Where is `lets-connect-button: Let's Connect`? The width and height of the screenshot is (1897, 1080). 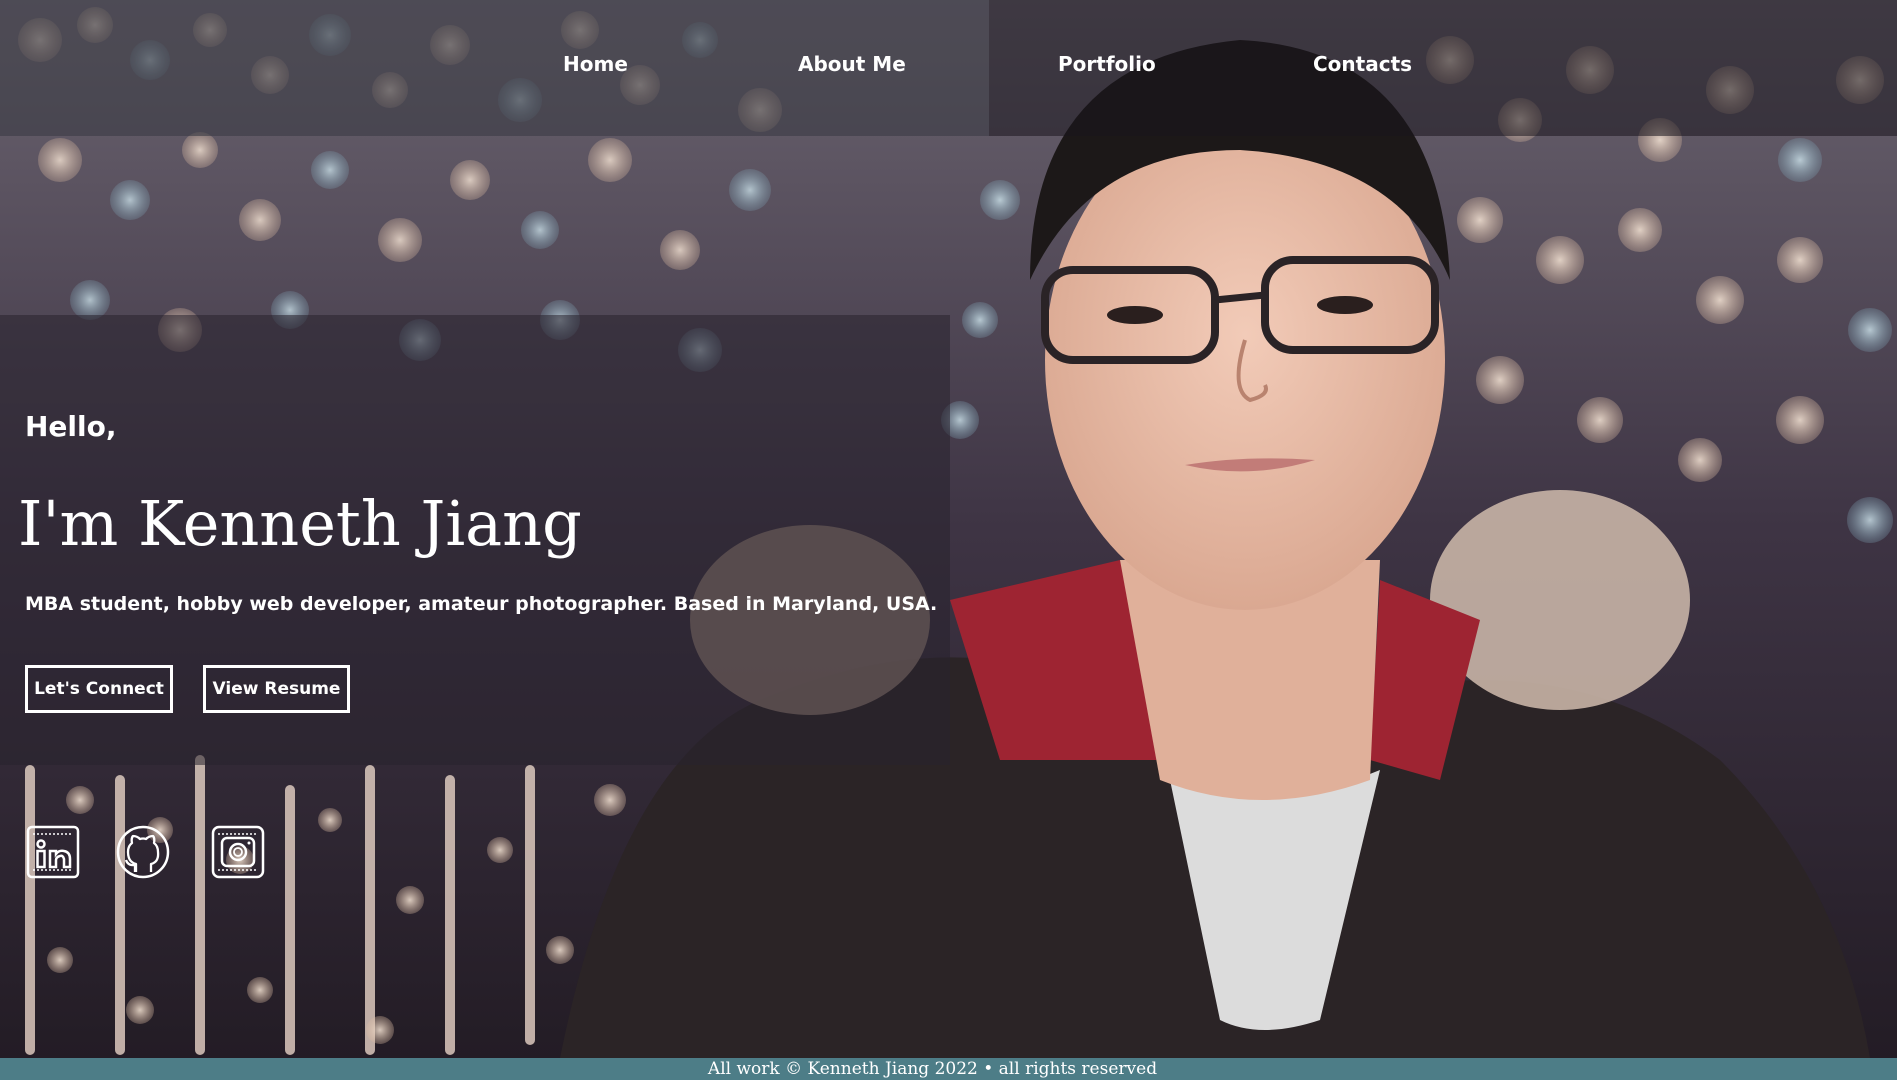
lets-connect-button: Let's Connect is located at coordinates (99, 689).